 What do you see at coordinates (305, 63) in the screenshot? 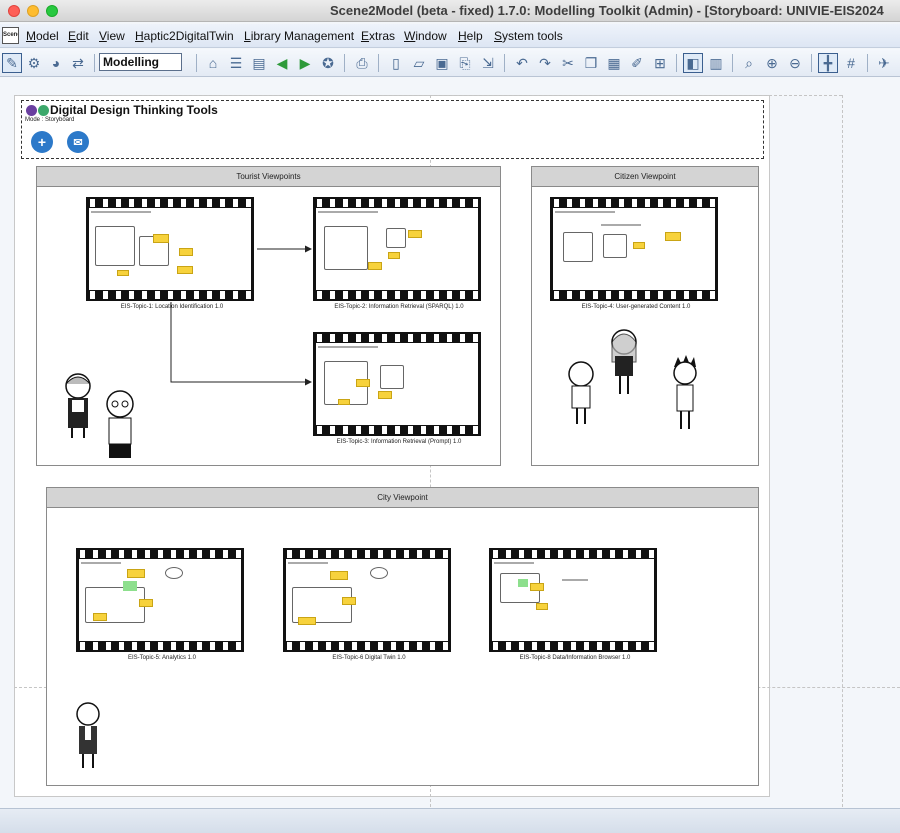
I see `forward-green-icon: ▶` at bounding box center [305, 63].